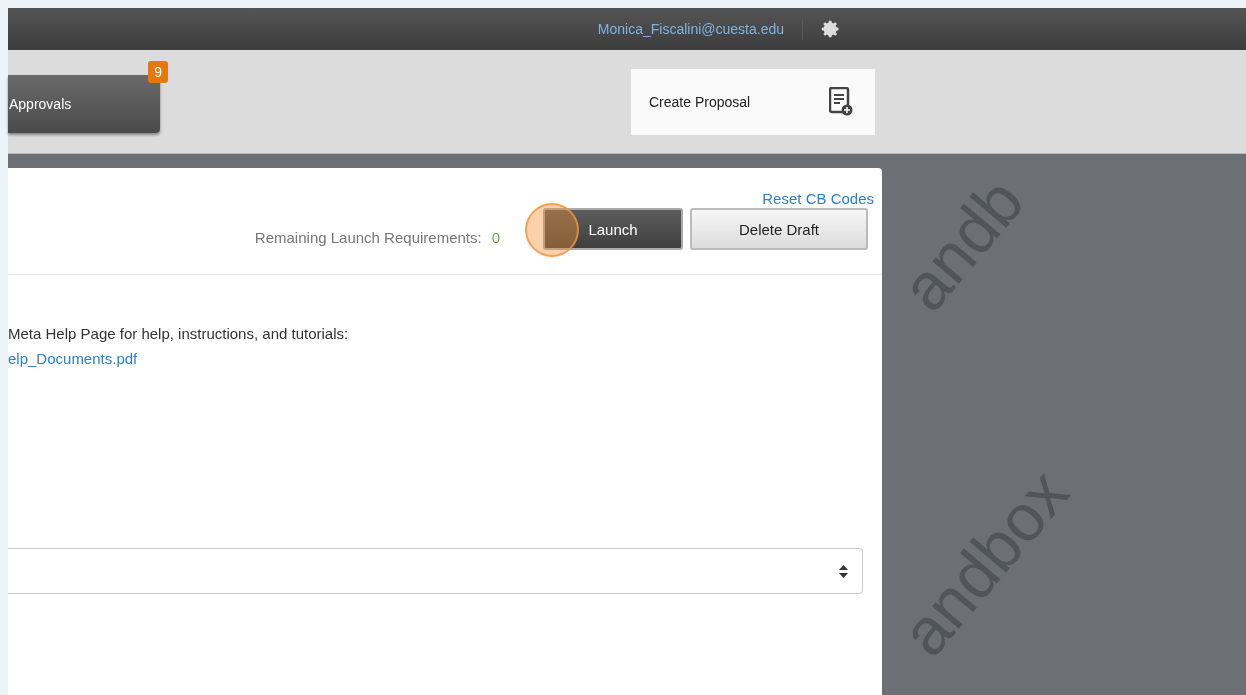 The height and width of the screenshot is (695, 1246). I want to click on help-text: Meta Help Page for help, instructions, and tutorials:, so click(179, 333).